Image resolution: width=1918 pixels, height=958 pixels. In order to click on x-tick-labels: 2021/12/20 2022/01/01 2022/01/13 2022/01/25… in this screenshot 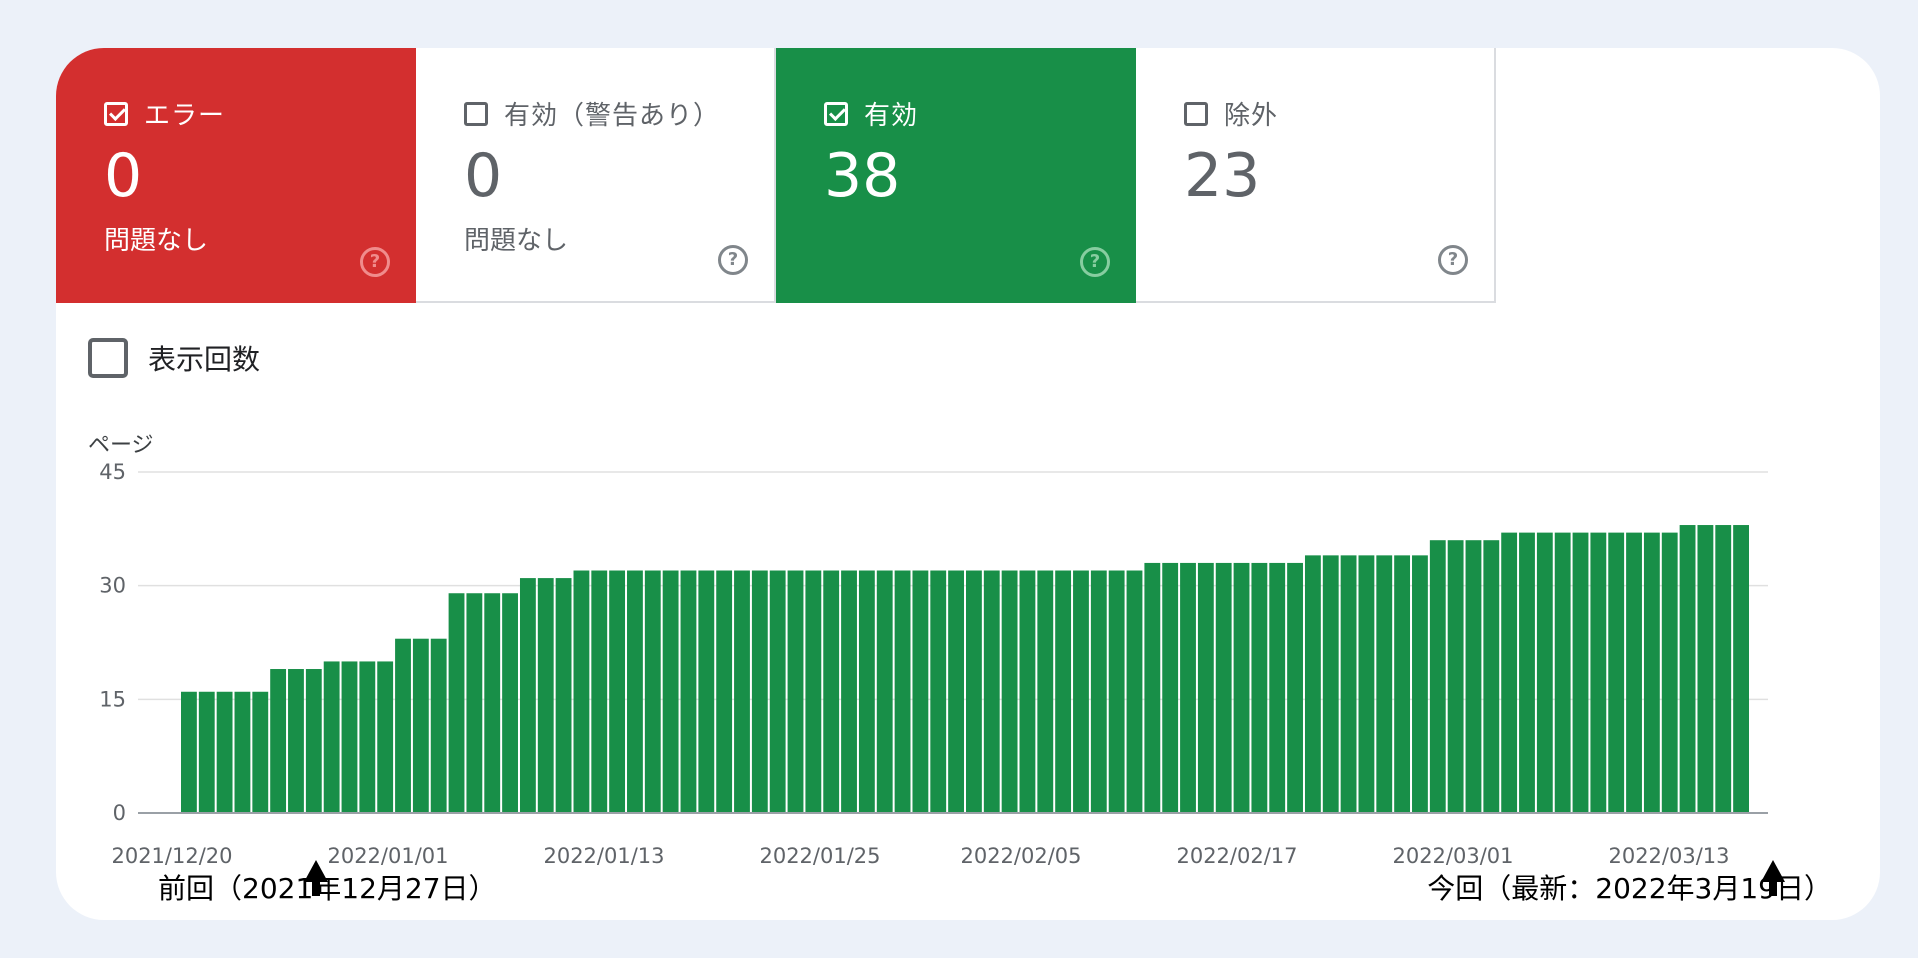, I will do `click(920, 856)`.